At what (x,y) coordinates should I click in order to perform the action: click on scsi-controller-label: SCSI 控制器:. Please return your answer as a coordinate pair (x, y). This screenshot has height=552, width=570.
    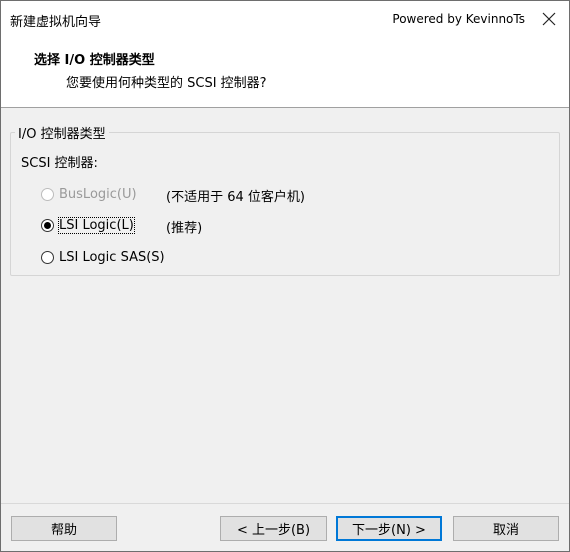
    Looking at the image, I should click on (59, 163).